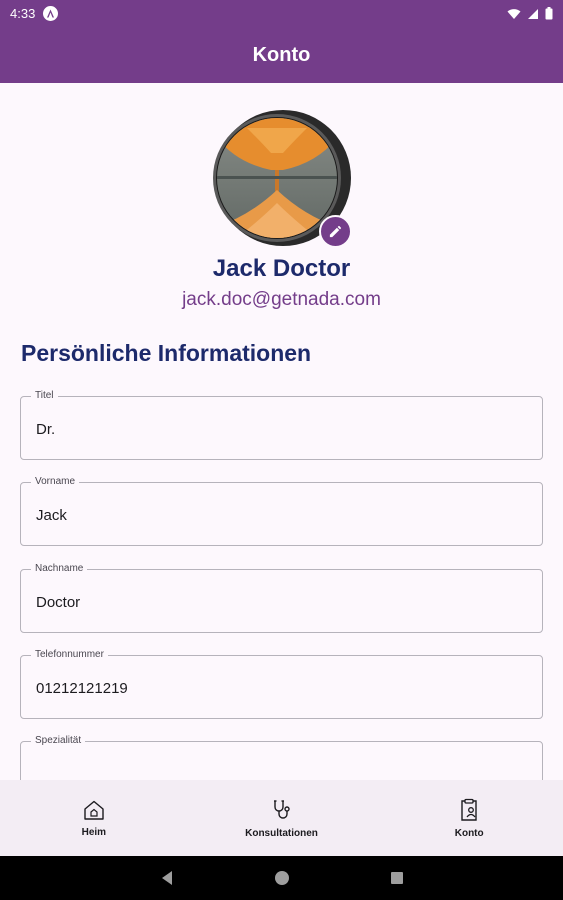 The width and height of the screenshot is (563, 900). What do you see at coordinates (167, 878) in the screenshot?
I see `back-icon` at bounding box center [167, 878].